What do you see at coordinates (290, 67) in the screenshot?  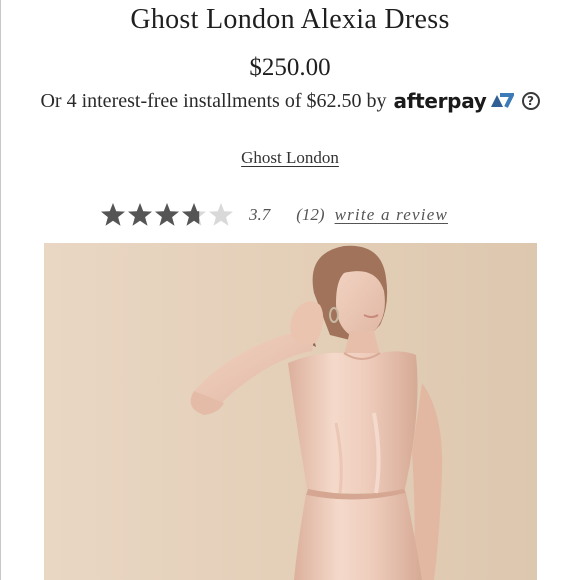 I see `product-price: $250.00` at bounding box center [290, 67].